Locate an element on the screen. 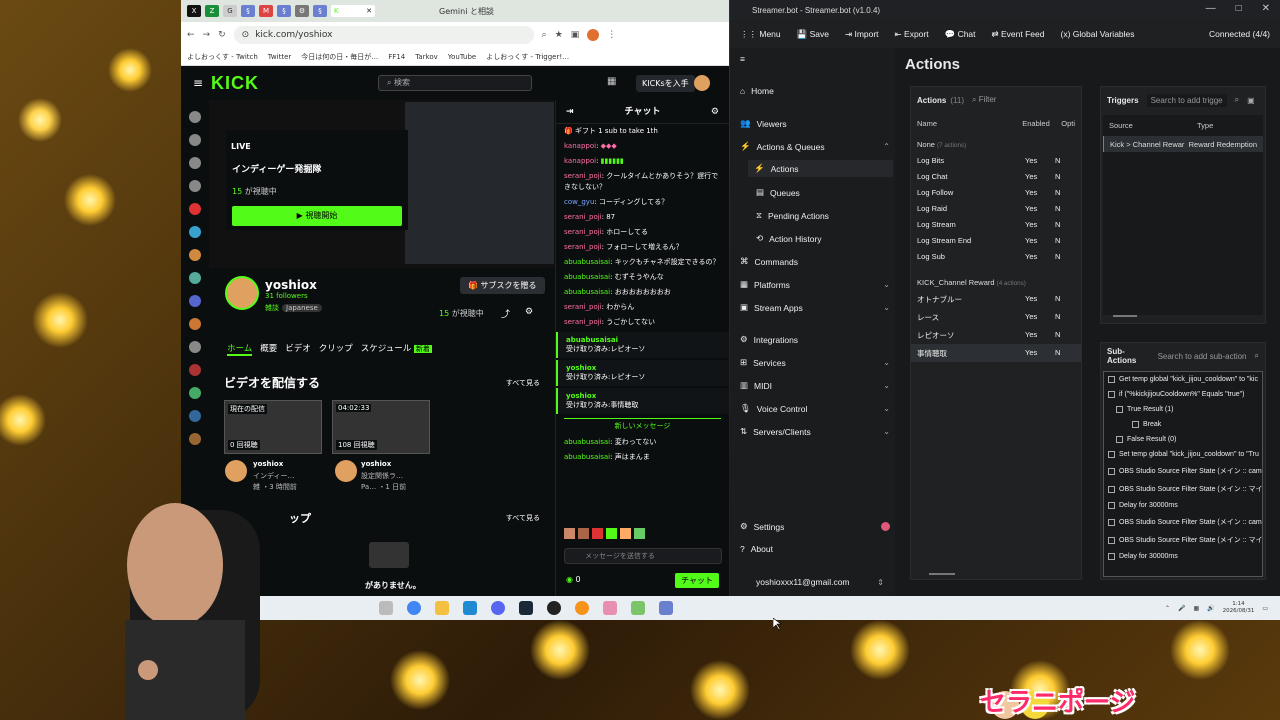 The height and width of the screenshot is (720, 1280). forward-icon: → is located at coordinates (207, 35).